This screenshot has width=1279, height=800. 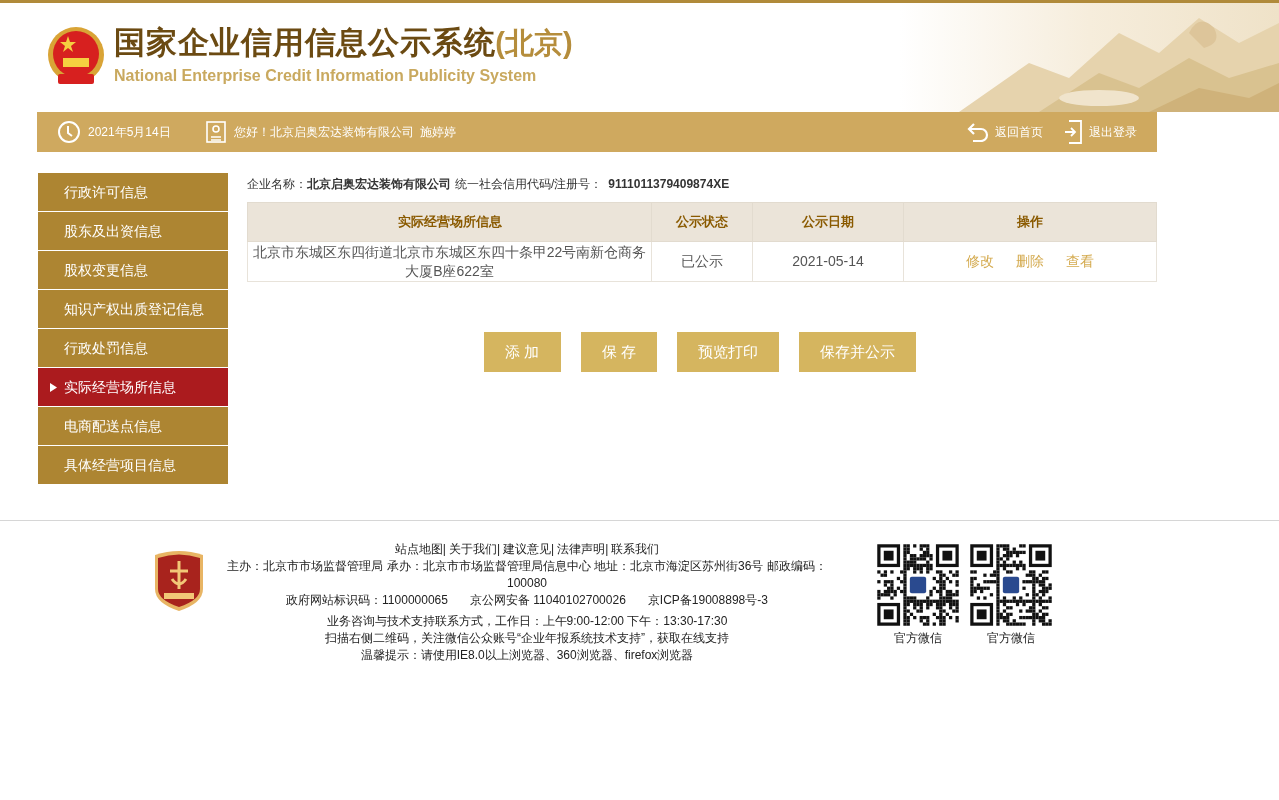 I want to click on back-arrow-icon, so click(x=978, y=132).